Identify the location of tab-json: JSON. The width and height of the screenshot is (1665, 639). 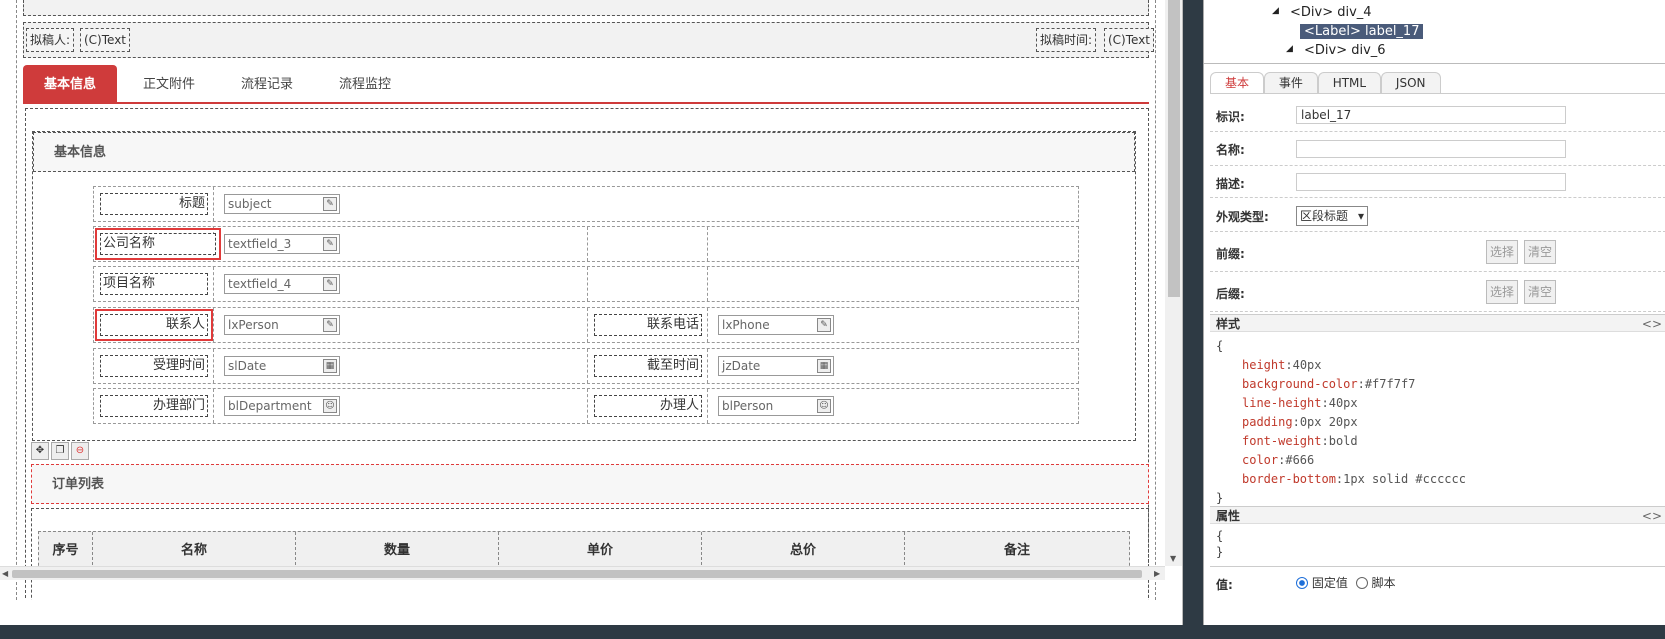
(1410, 82).